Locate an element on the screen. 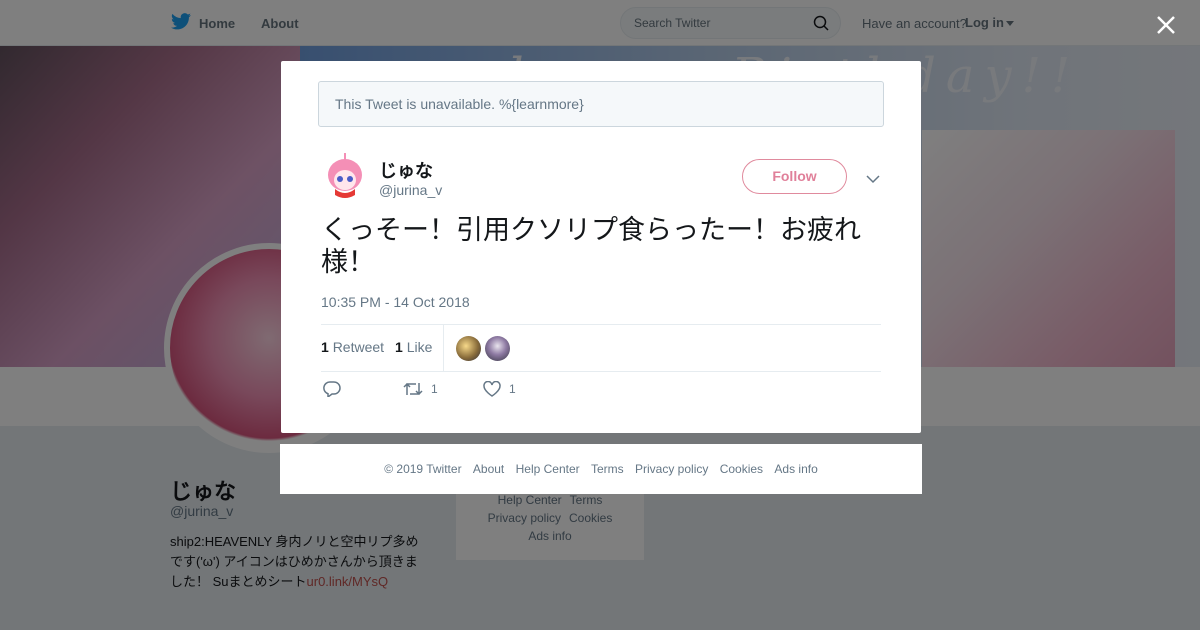  footer-terms-link: Terms is located at coordinates (607, 469).